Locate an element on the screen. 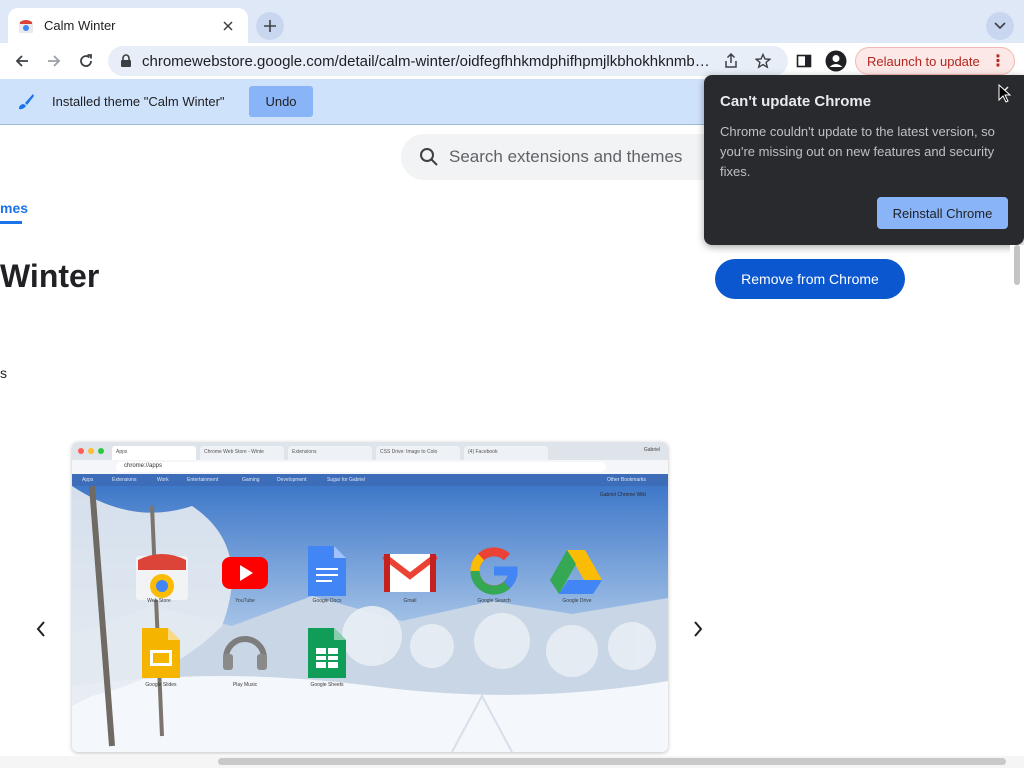 The image size is (1024, 768). nav-link-themes: mes is located at coordinates (14, 208).